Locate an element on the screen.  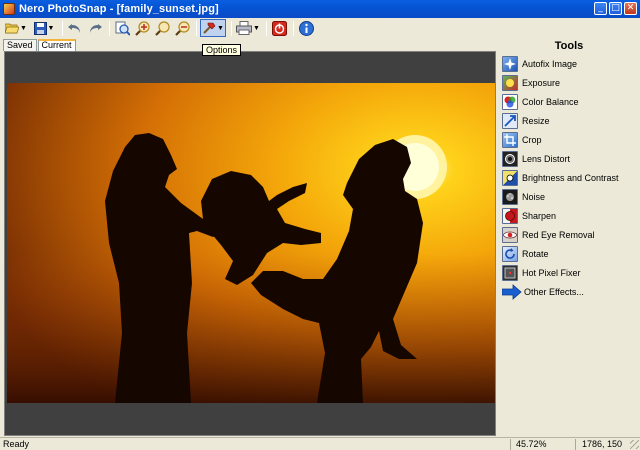
zoom-actual-icon is located at coordinates (162, 28).